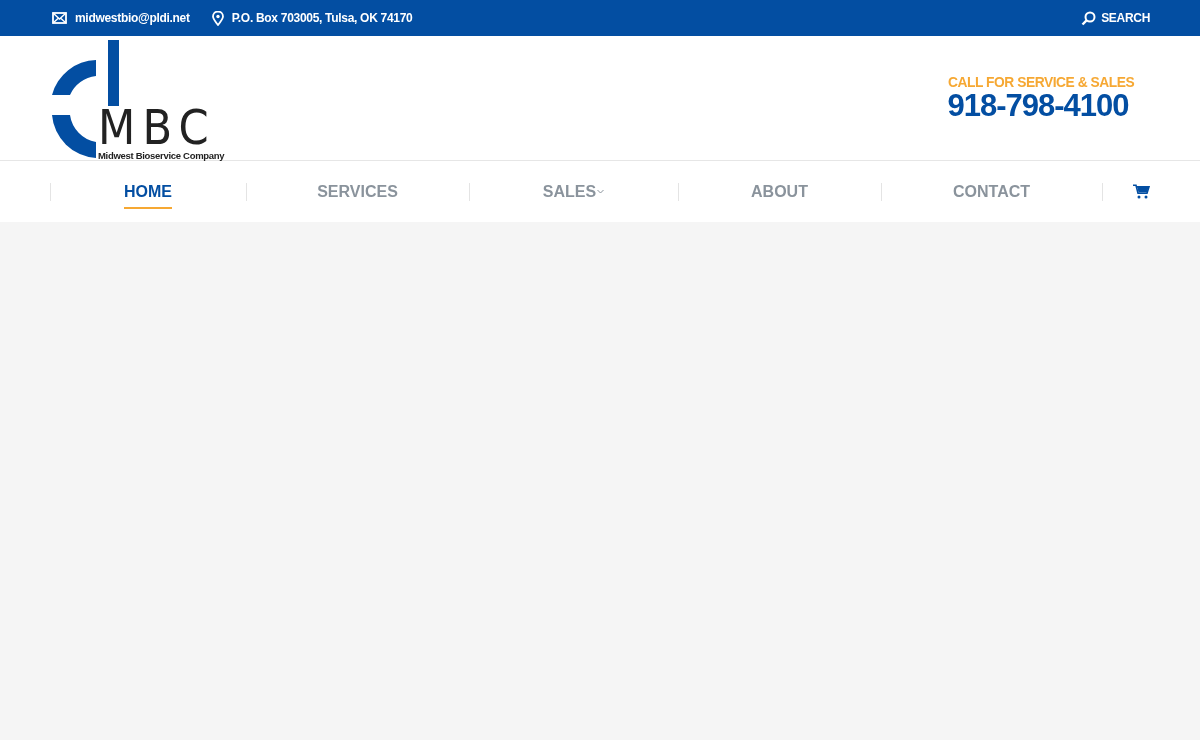 Image resolution: width=1200 pixels, height=740 pixels. I want to click on logo-letters: MBC, so click(157, 127).